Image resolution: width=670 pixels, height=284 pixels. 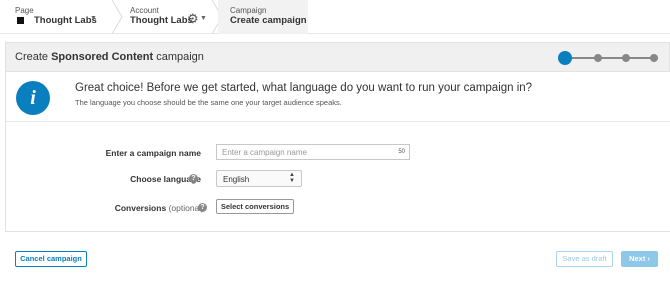 I want to click on breadcrumb-campaign-label: Campaign, so click(x=248, y=10).